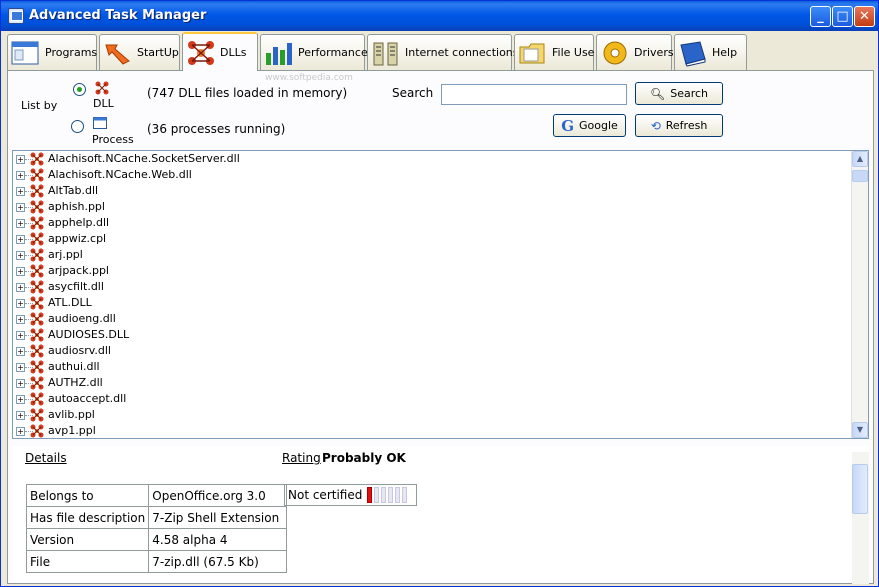 This screenshot has width=879, height=587. Describe the element at coordinates (120, 174) in the screenshot. I see `dll-name: Alachisoft.NCache.Web.dll` at that location.